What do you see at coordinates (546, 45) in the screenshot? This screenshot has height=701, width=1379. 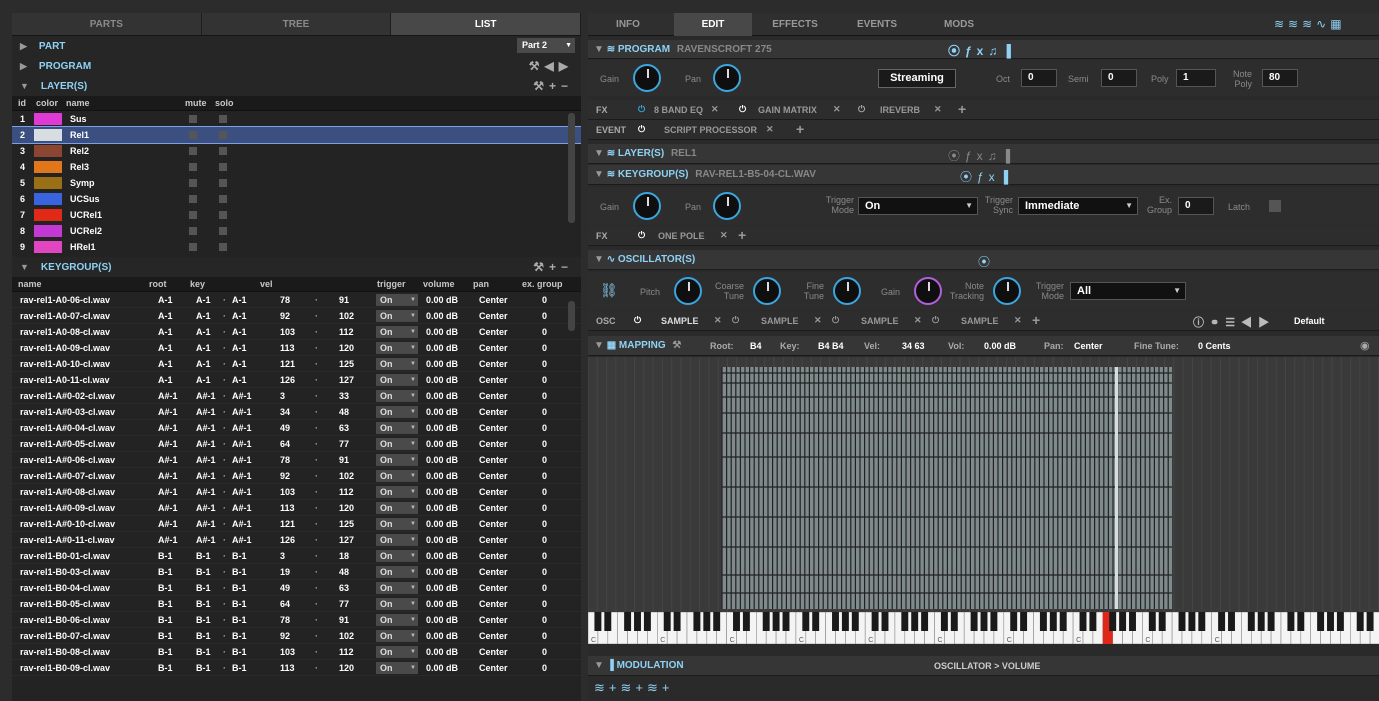 I see `part-selector: Part 2 ▼` at bounding box center [546, 45].